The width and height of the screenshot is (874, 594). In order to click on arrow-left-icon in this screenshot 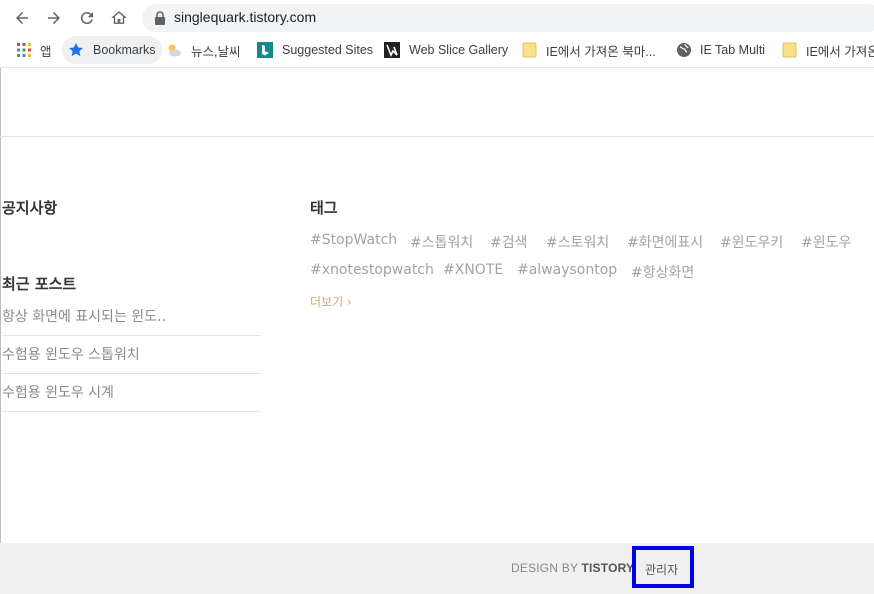, I will do `click(22, 18)`.